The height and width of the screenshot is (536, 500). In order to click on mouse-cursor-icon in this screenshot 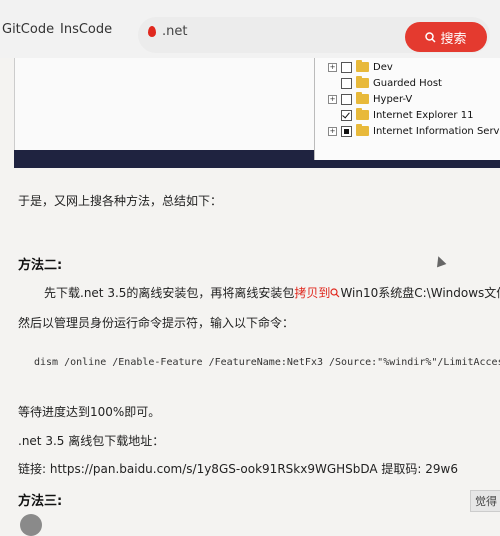, I will do `click(440, 261)`.